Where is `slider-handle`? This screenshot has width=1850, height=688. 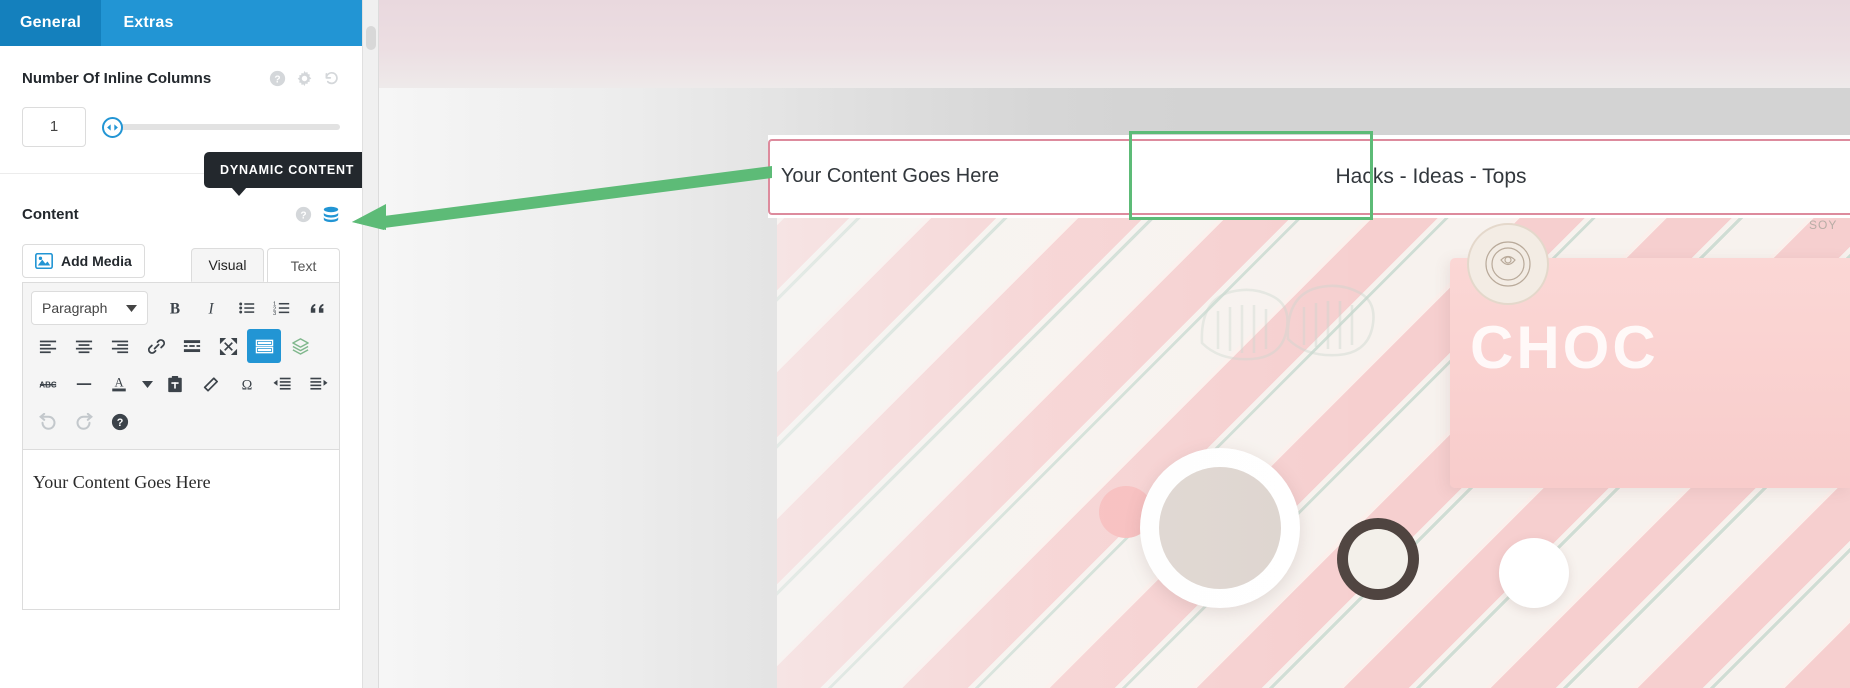
slider-handle is located at coordinates (112, 127).